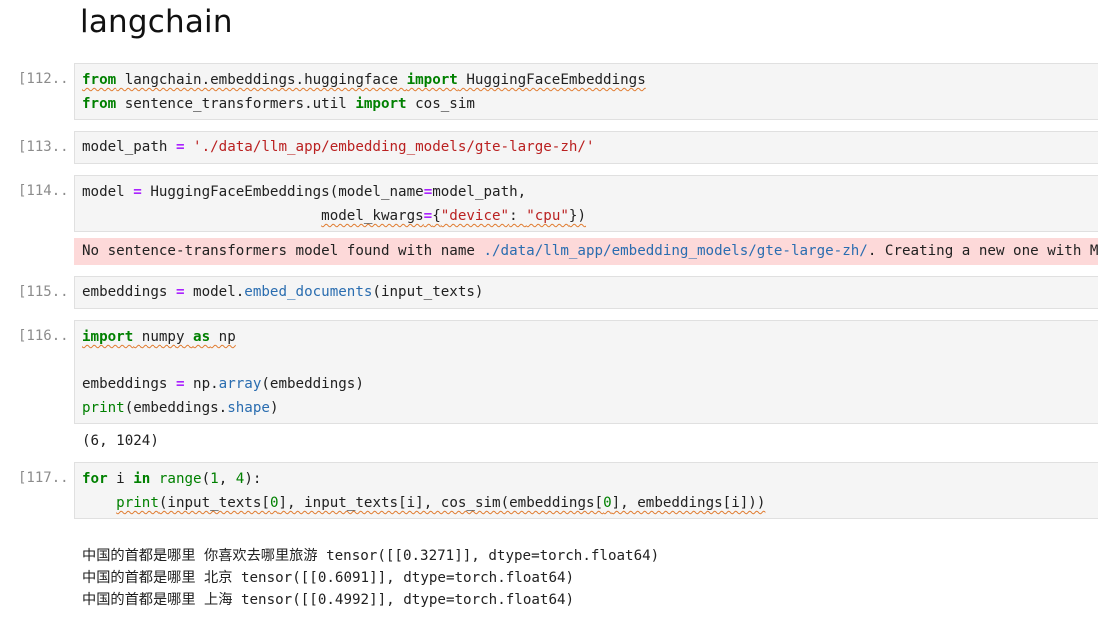 Image resolution: width=1098 pixels, height=633 pixels. I want to click on stderr-text: . Creating a new one with MEAN pooling., so click(982, 251).